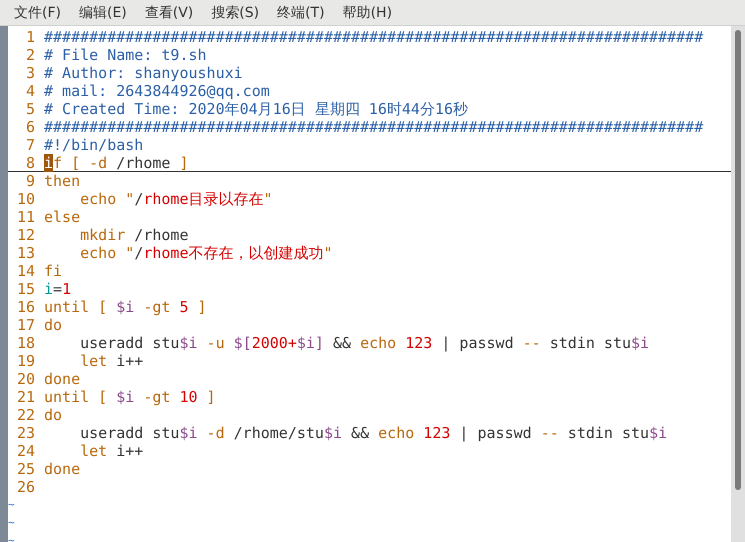 The image size is (745, 542). I want to click on code-line: echo "/rhome不存在，以创建成功", so click(206, 253).